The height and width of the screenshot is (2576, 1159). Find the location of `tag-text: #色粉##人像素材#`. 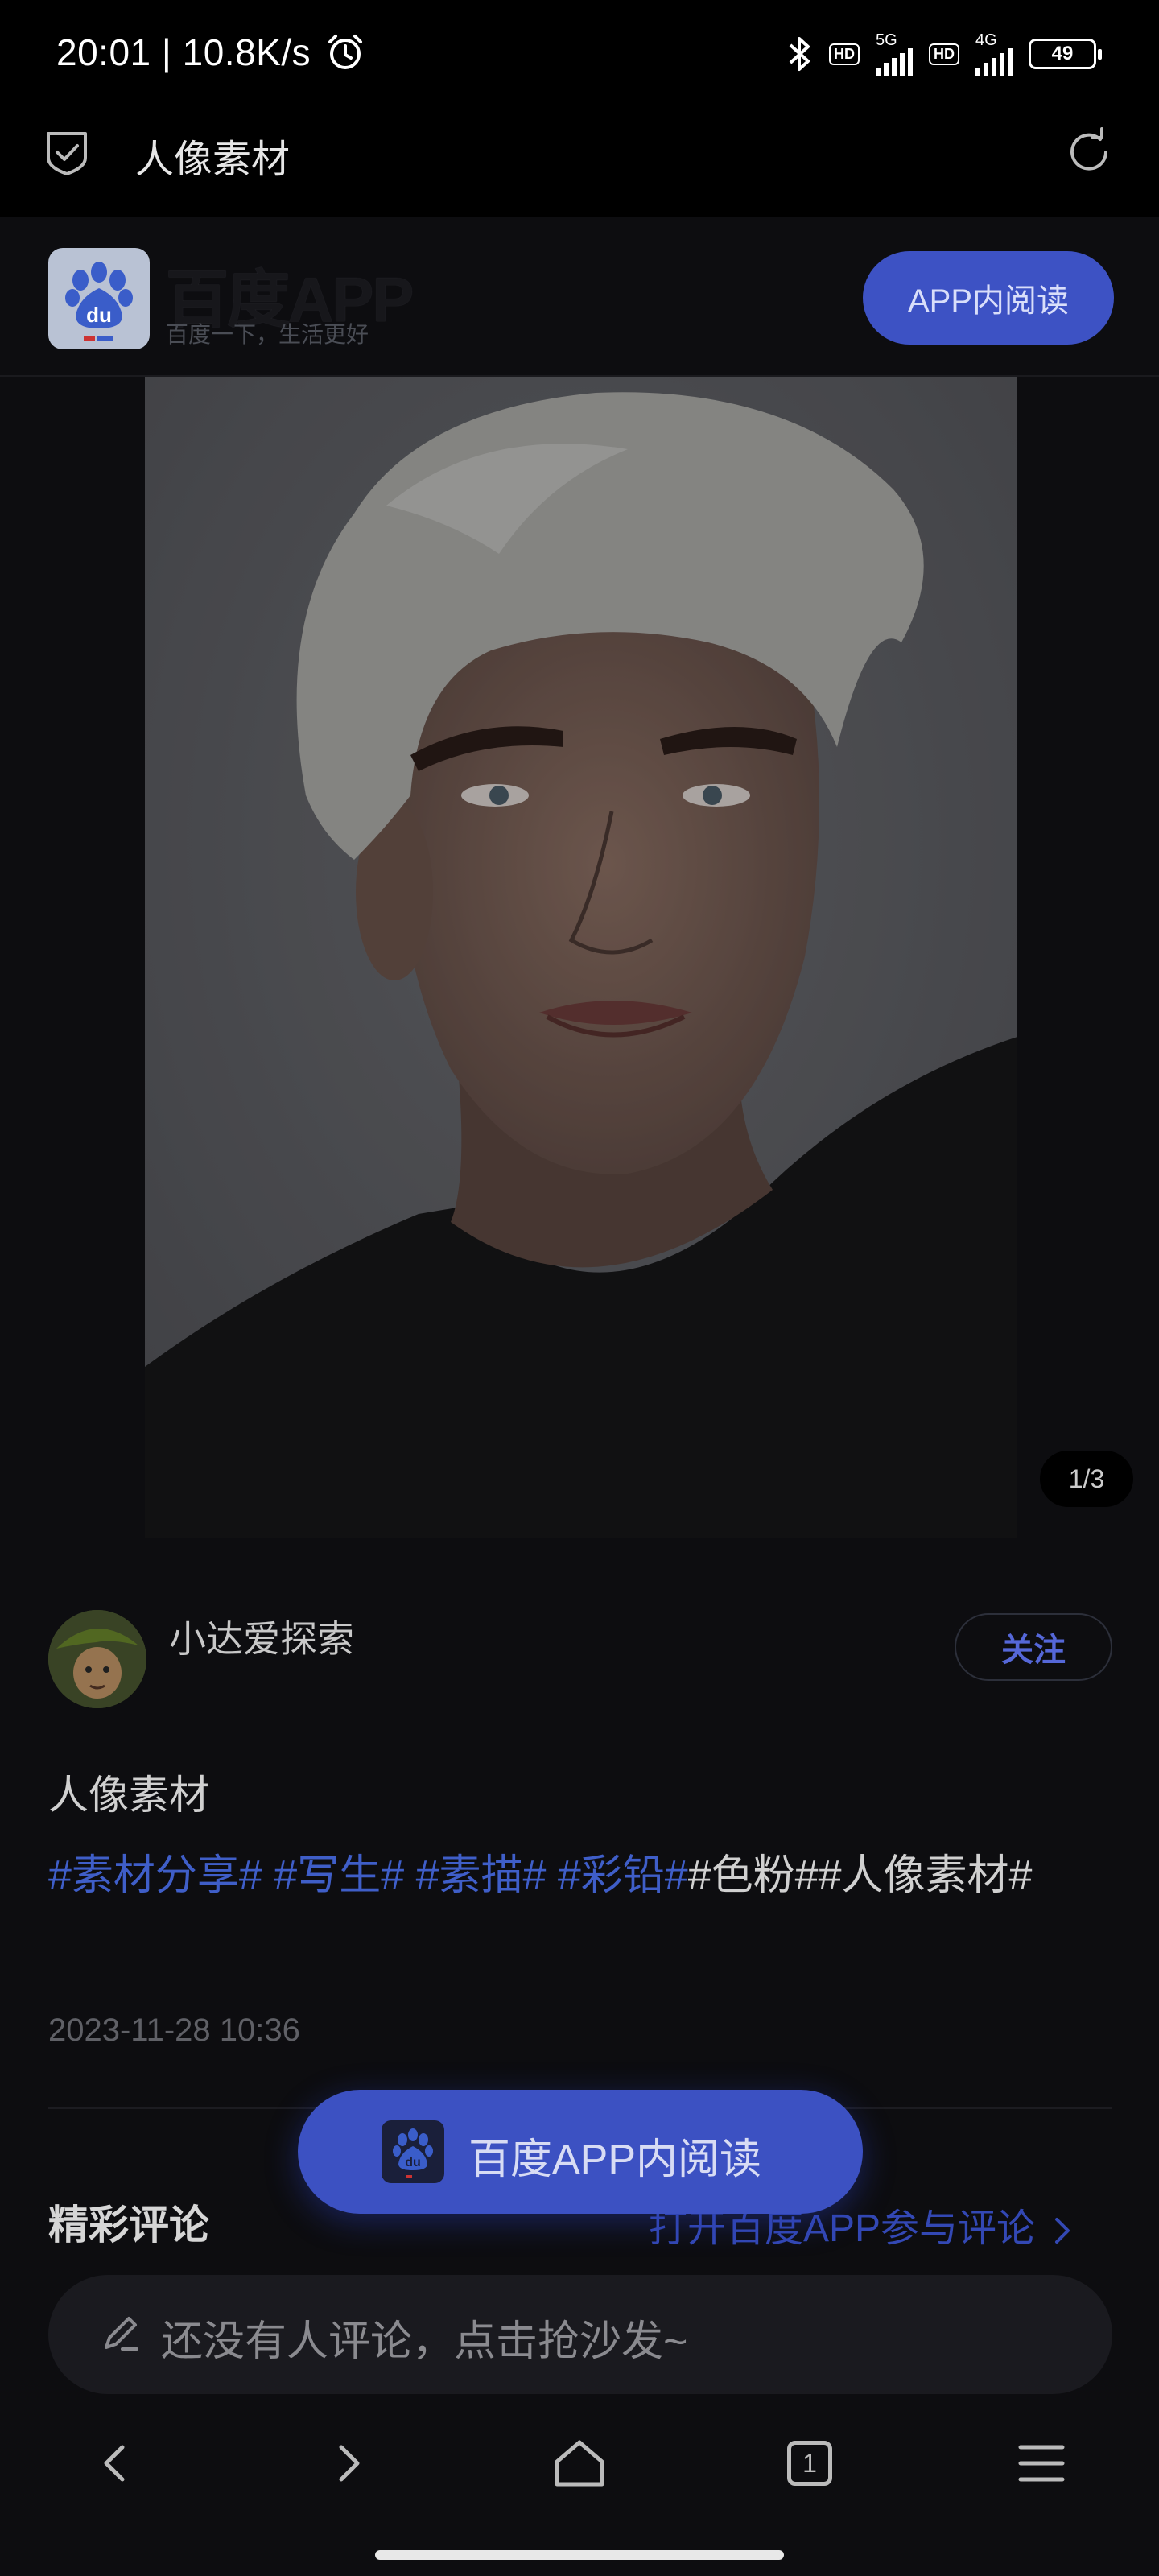

tag-text: #色粉##人像素材# is located at coordinates (860, 1875).